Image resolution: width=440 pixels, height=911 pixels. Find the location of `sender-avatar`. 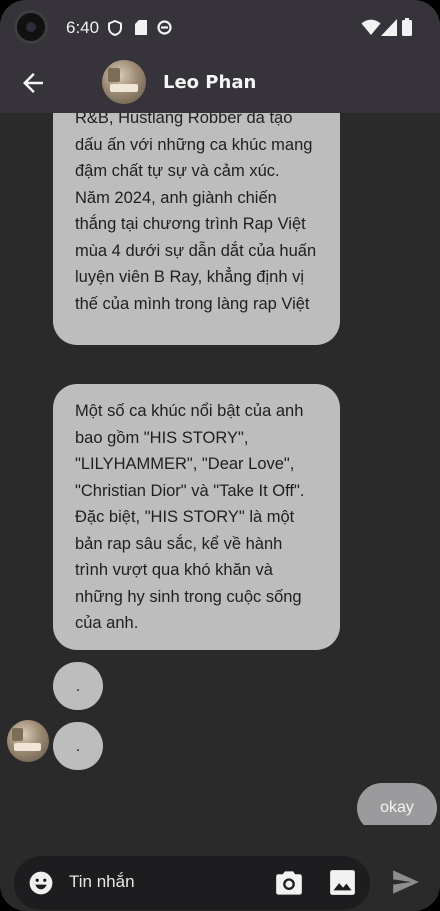

sender-avatar is located at coordinates (28, 741).